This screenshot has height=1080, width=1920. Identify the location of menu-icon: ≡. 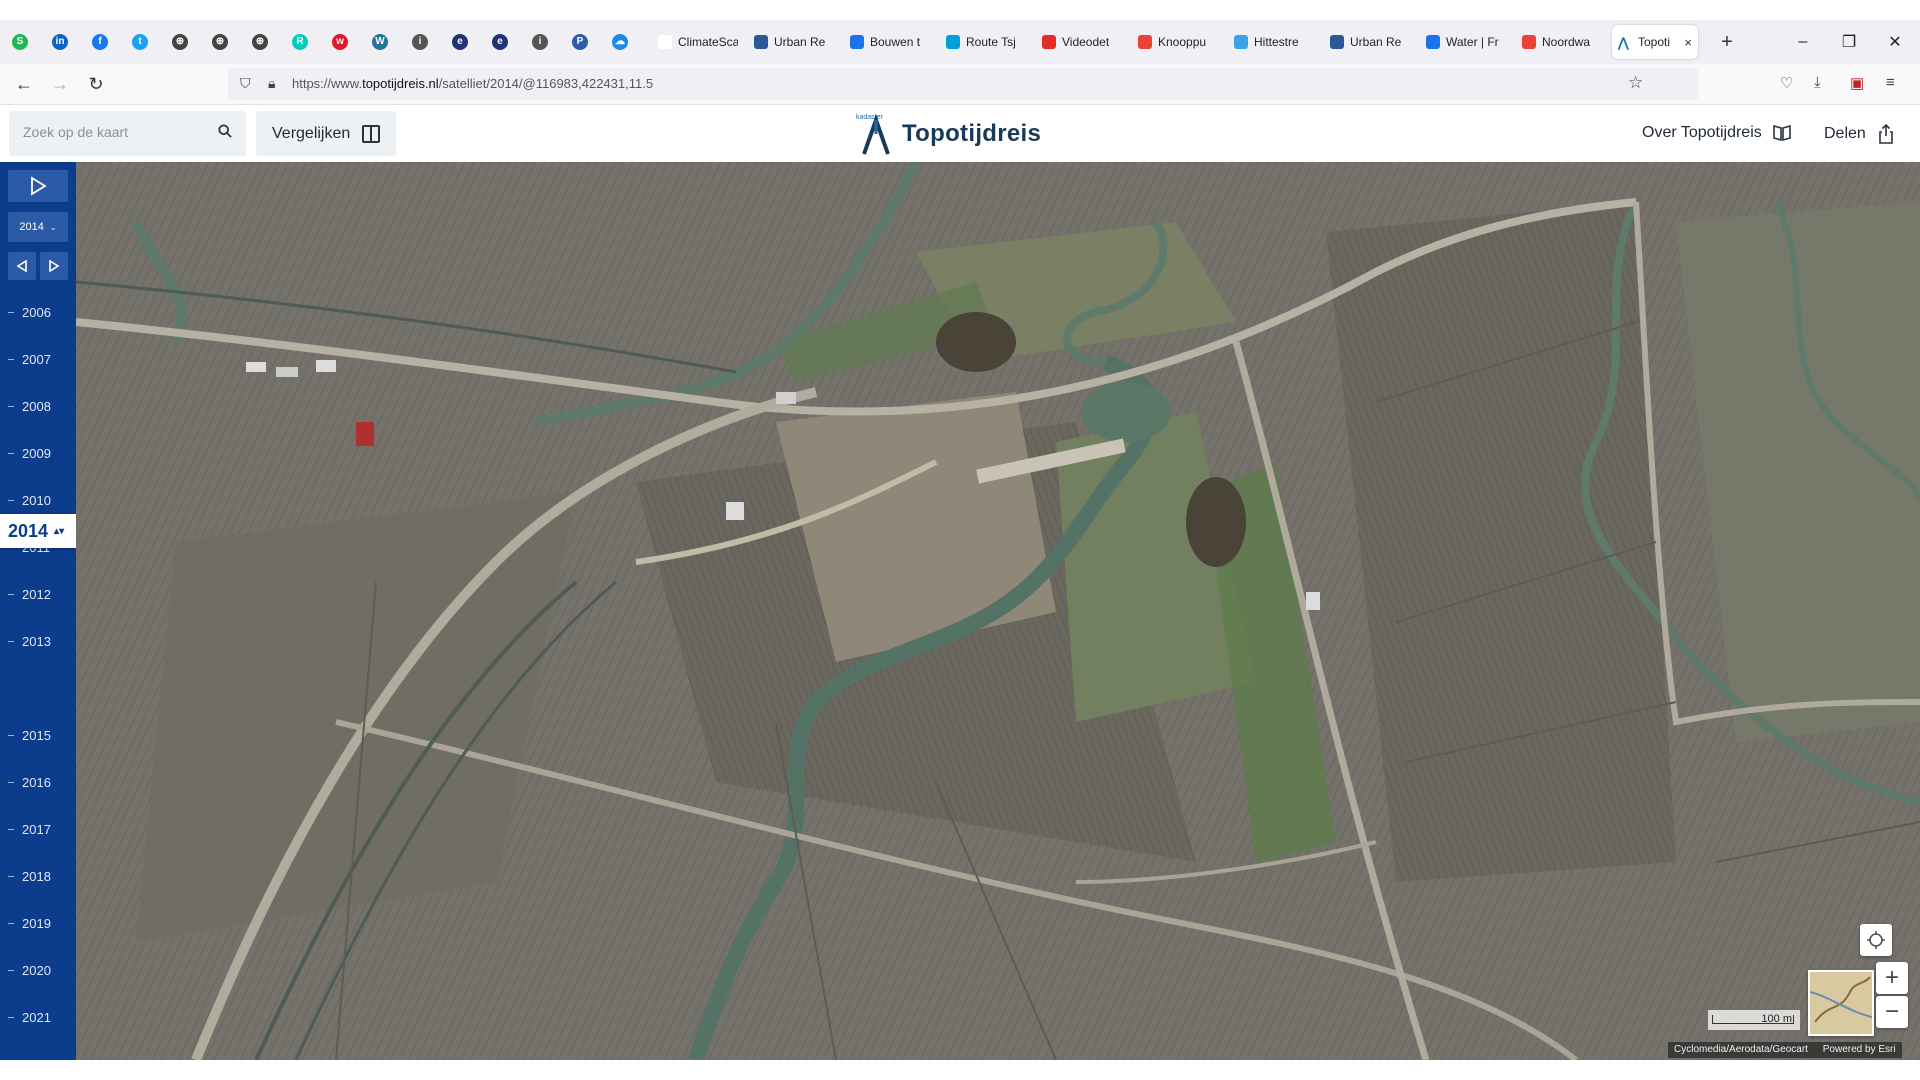
(1890, 82).